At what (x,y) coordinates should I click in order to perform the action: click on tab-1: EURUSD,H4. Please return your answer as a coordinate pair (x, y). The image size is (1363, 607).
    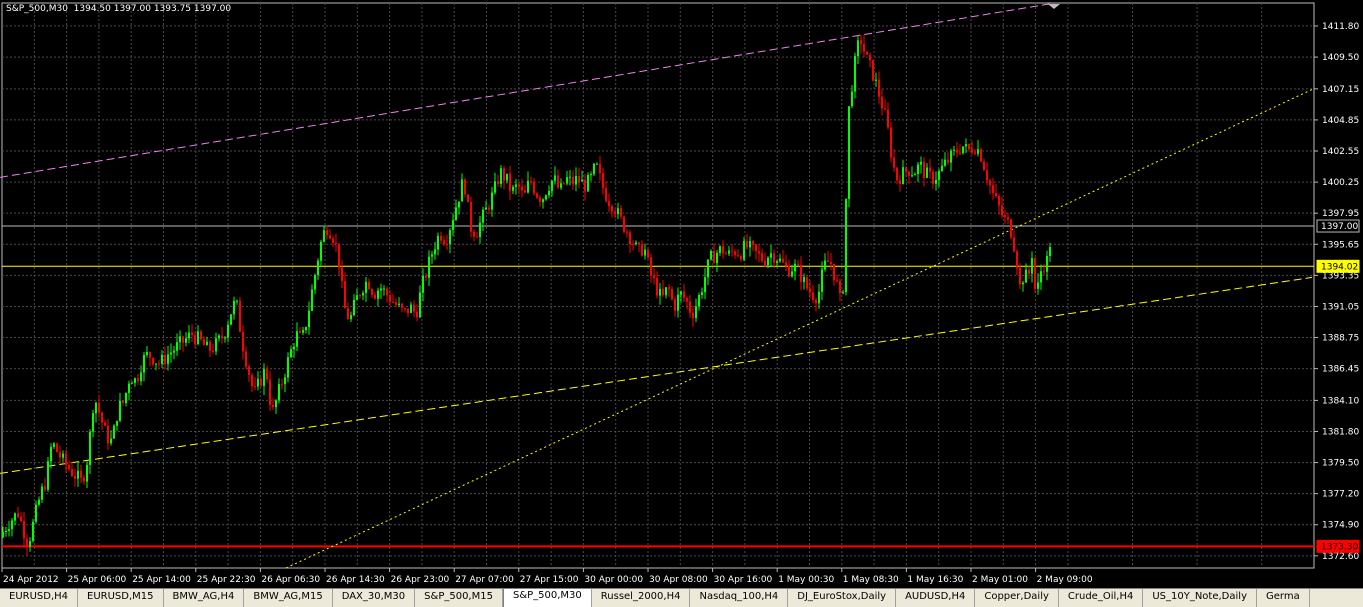
    Looking at the image, I should click on (39, 598).